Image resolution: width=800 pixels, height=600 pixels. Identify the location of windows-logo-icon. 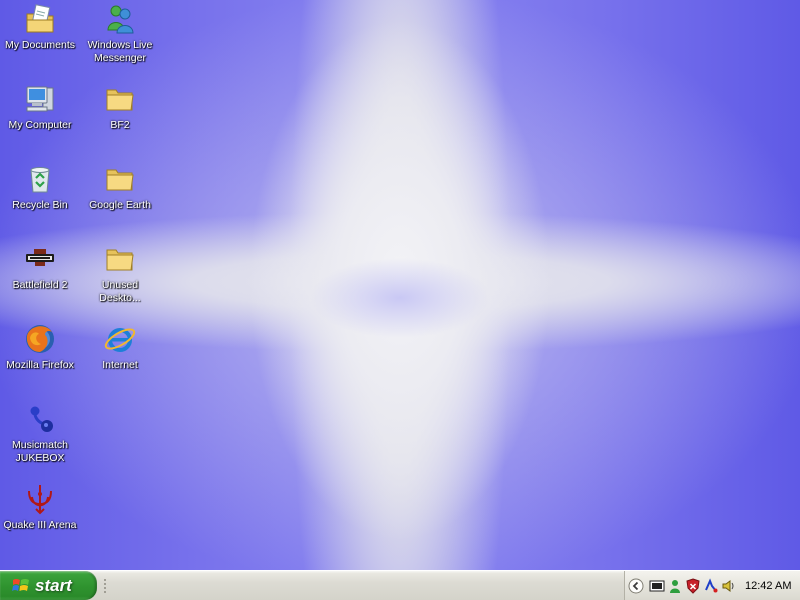
(20, 584).